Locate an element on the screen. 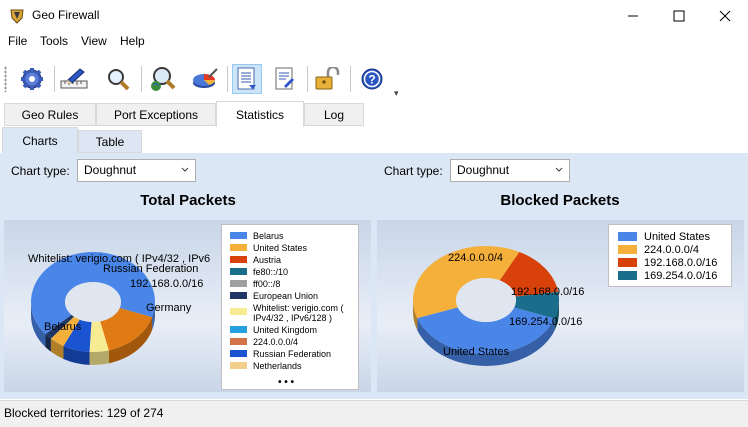 This screenshot has width=748, height=427. left-chart-type-select: Doughnut is located at coordinates (136, 170).